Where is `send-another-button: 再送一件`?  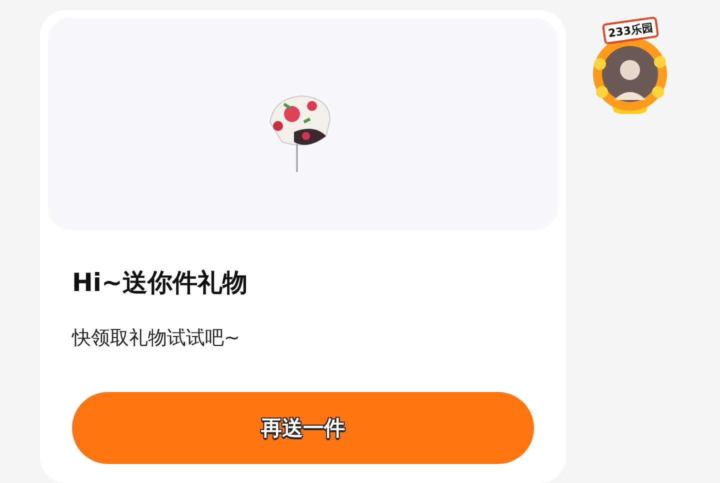 send-another-button: 再送一件 is located at coordinates (303, 428).